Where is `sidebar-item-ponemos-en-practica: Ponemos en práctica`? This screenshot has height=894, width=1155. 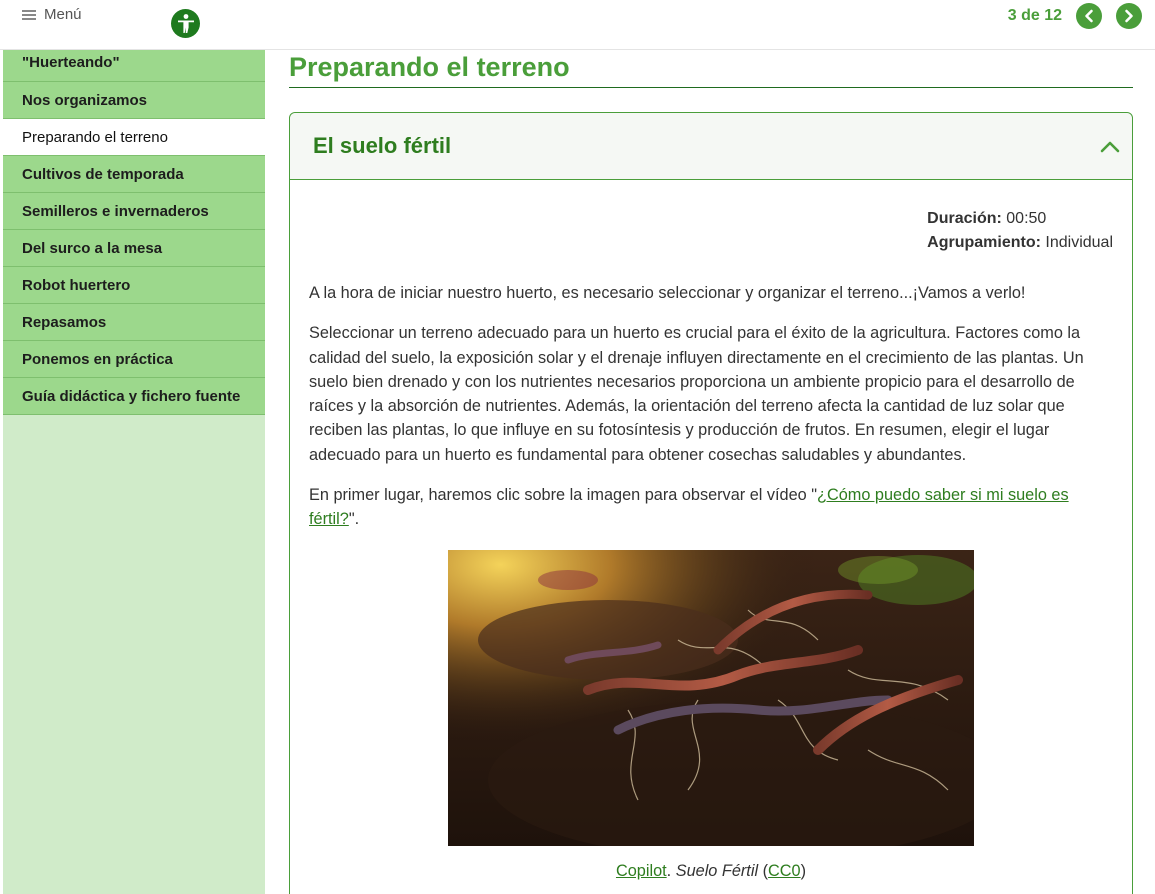 sidebar-item-ponemos-en-practica: Ponemos en práctica is located at coordinates (134, 359).